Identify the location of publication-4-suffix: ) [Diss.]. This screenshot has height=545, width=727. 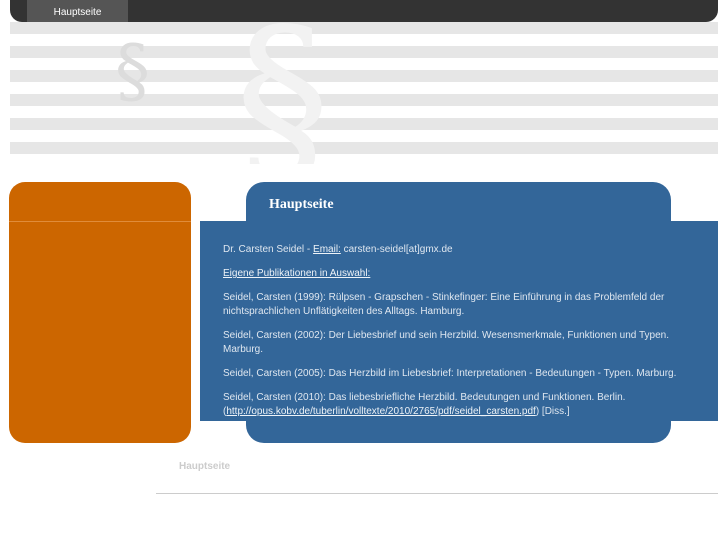
(552, 411).